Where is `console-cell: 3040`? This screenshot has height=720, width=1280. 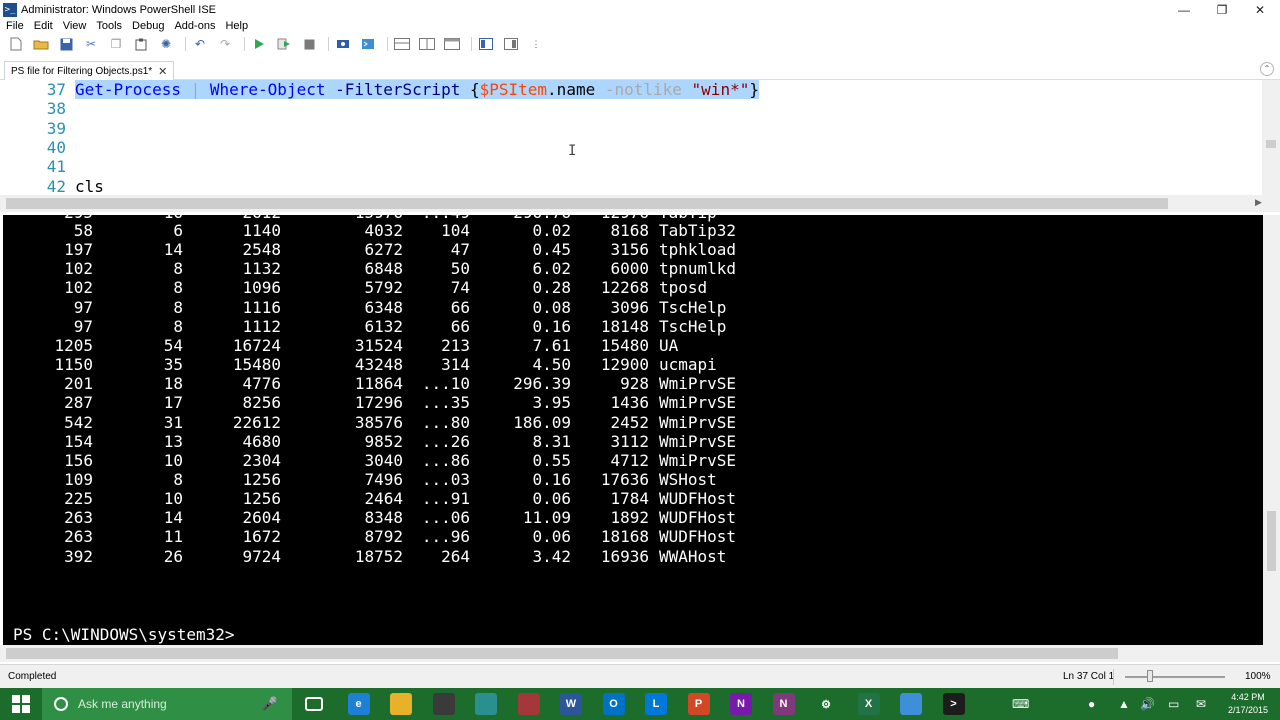
console-cell: 3040 is located at coordinates (383, 460).